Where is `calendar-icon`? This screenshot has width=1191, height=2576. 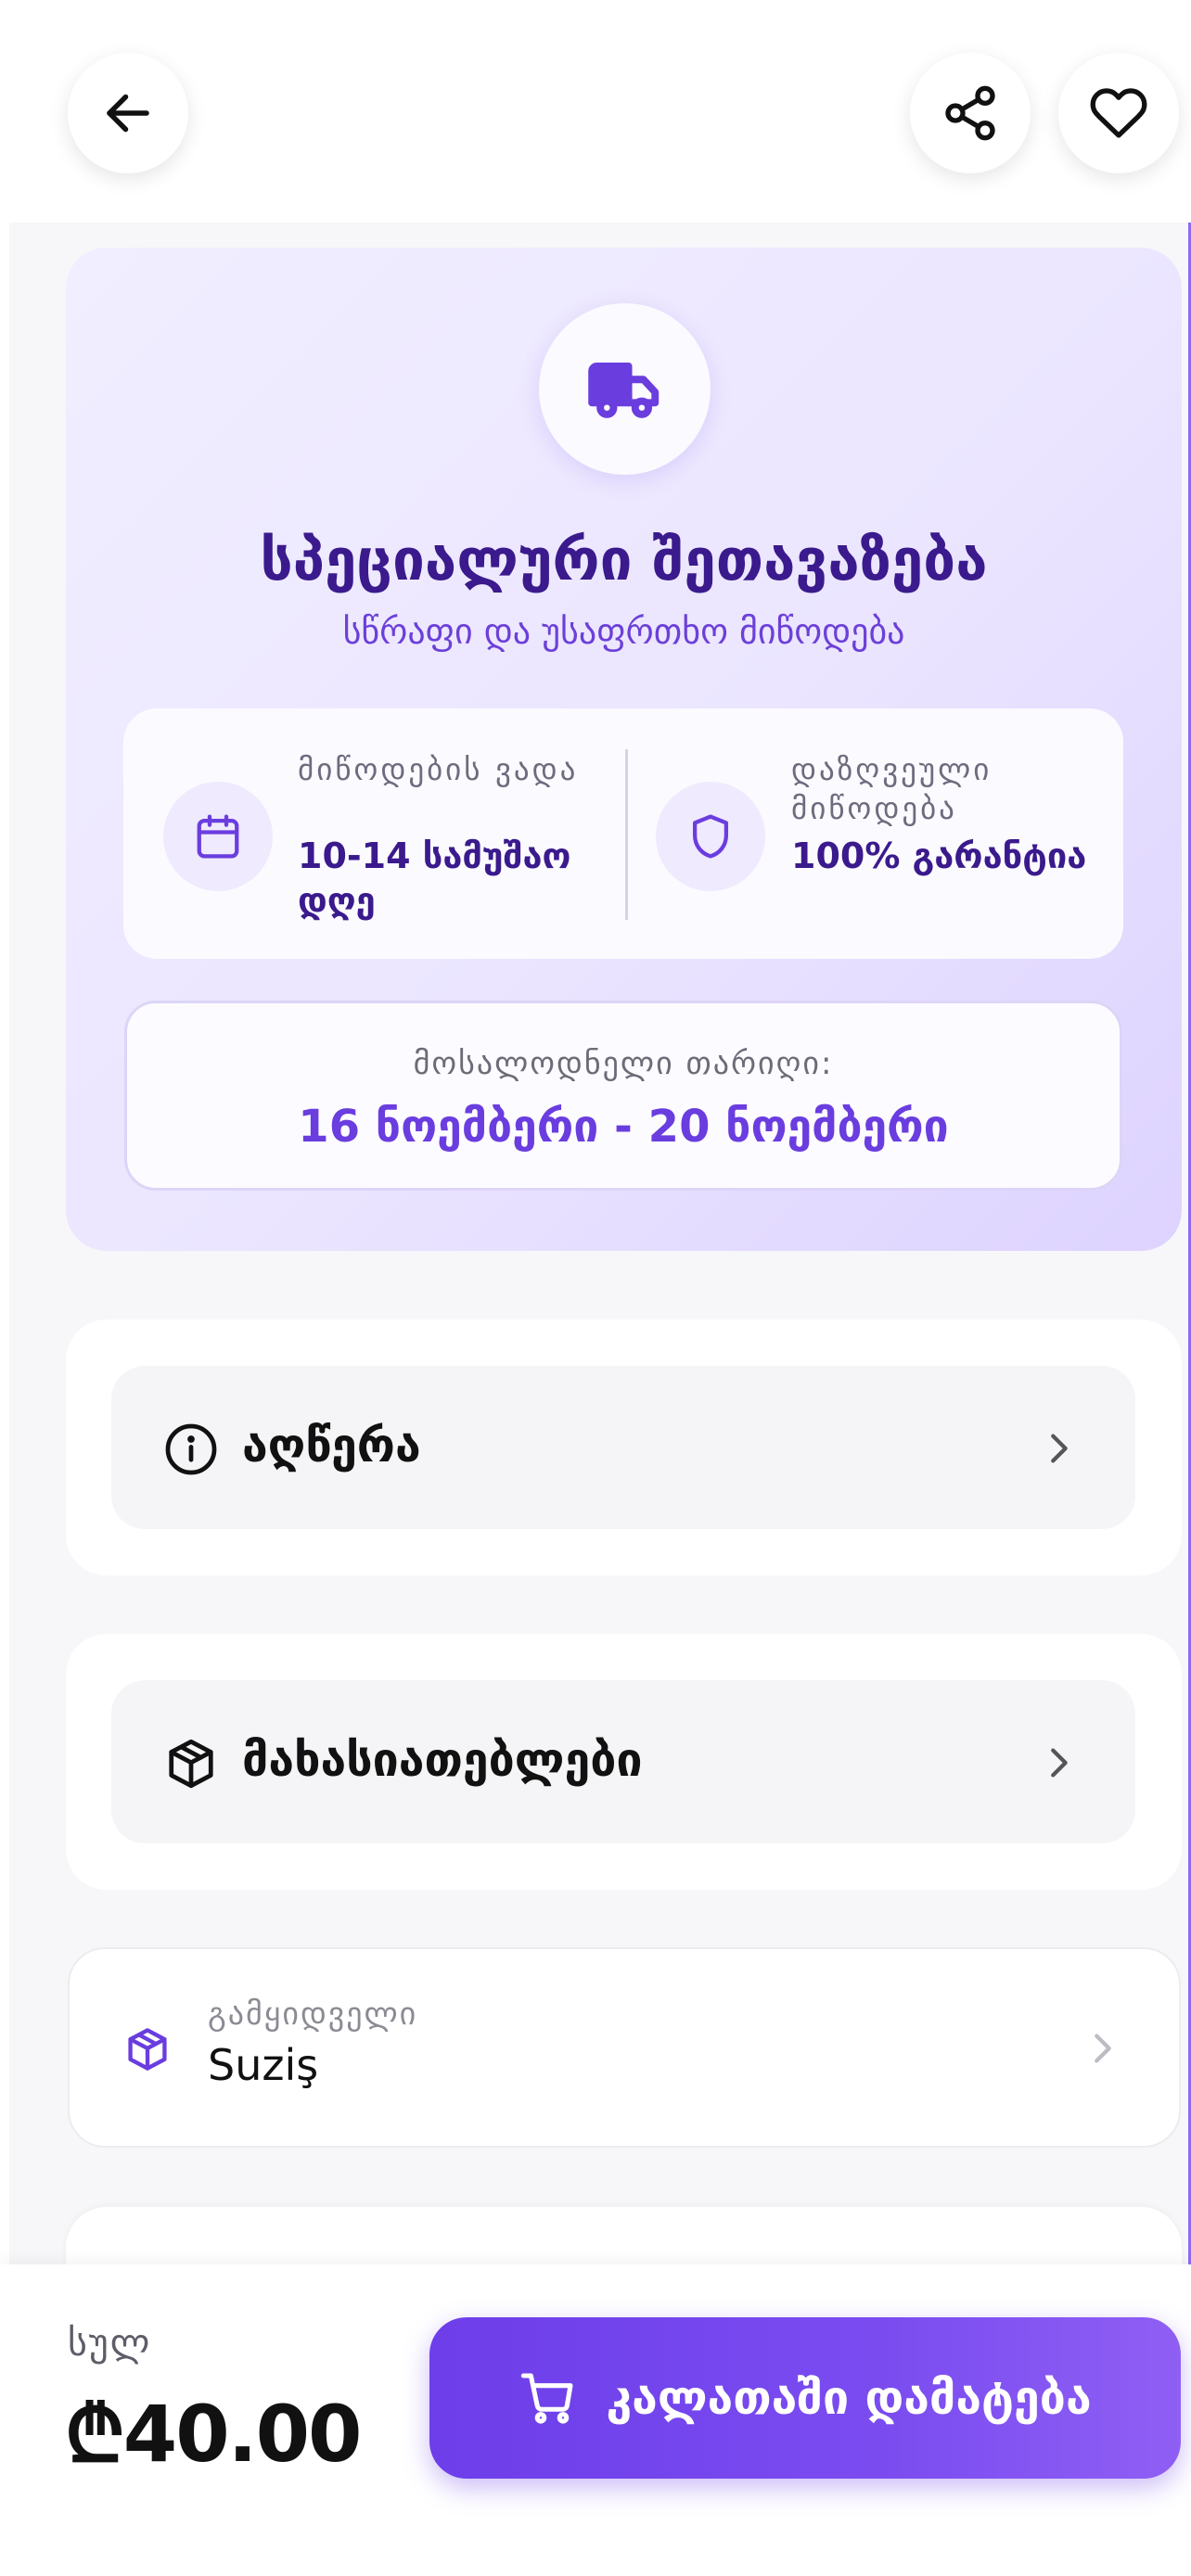 calendar-icon is located at coordinates (218, 836).